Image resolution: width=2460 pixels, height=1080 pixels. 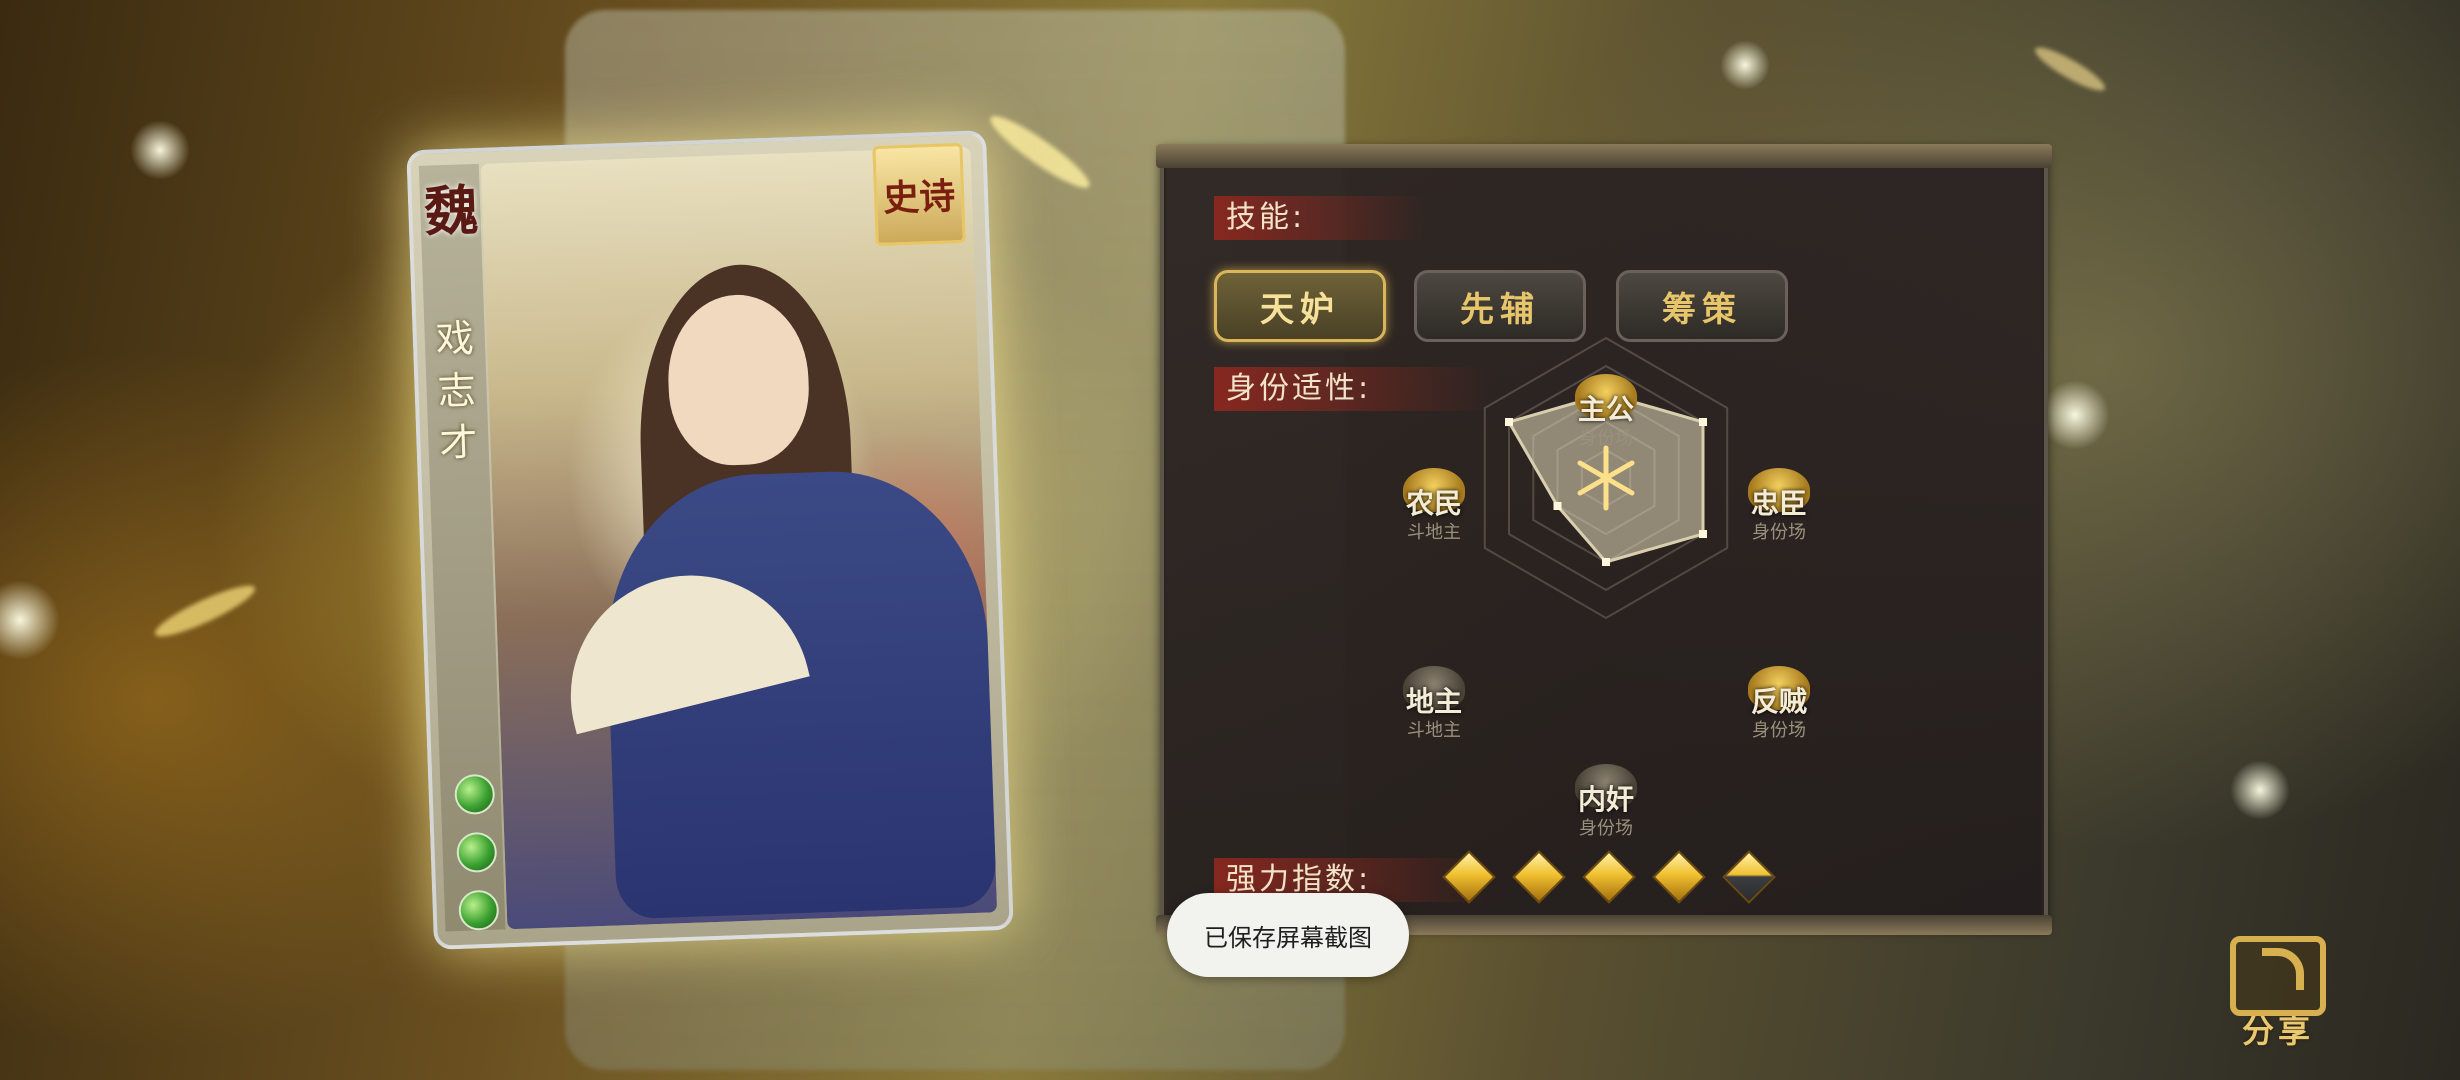 I want to click on role-peasant: 农民 斗地主, so click(x=1434, y=506).